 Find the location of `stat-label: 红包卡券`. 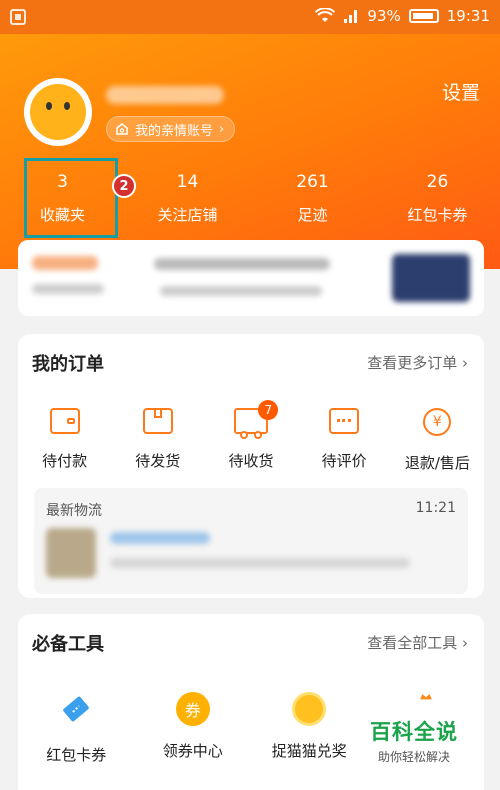

stat-label: 红包卡券 is located at coordinates (437, 215).